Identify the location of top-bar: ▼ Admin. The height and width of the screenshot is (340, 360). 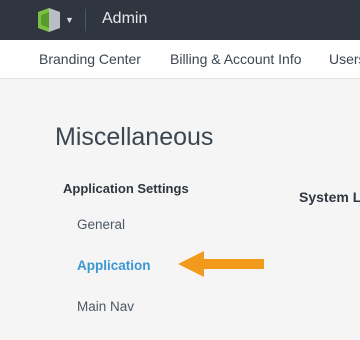
(180, 20).